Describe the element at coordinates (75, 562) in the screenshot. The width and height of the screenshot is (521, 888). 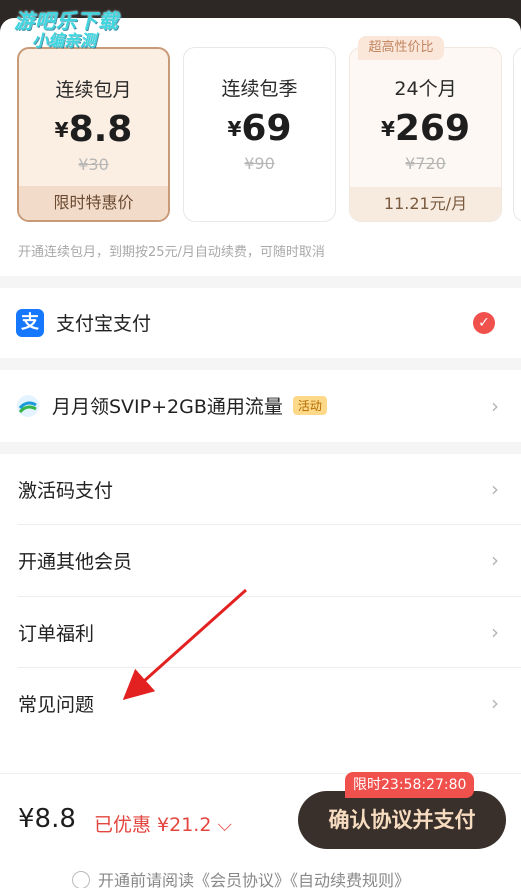
I see `menu-item-label: 开通其他会员` at that location.